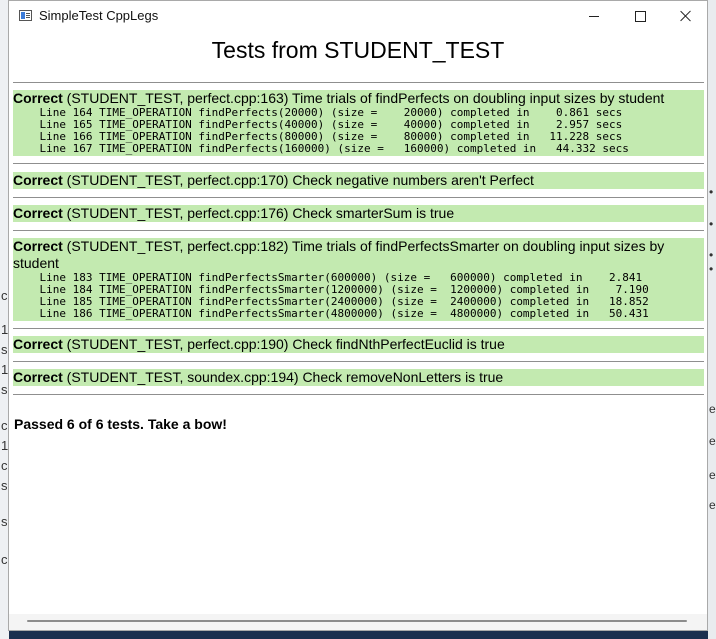 This screenshot has height=639, width=716. I want to click on close-icon, so click(686, 16).